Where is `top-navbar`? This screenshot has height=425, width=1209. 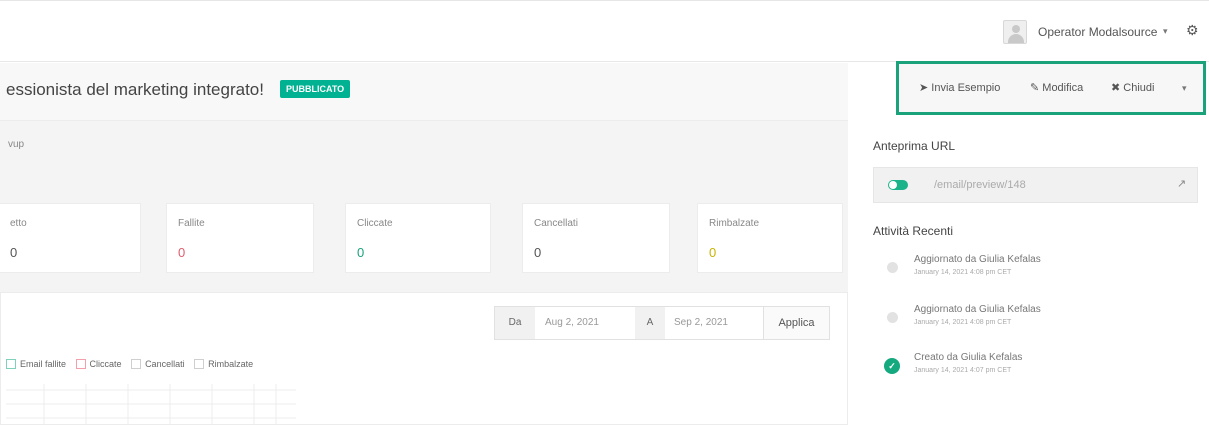 top-navbar is located at coordinates (604, 31).